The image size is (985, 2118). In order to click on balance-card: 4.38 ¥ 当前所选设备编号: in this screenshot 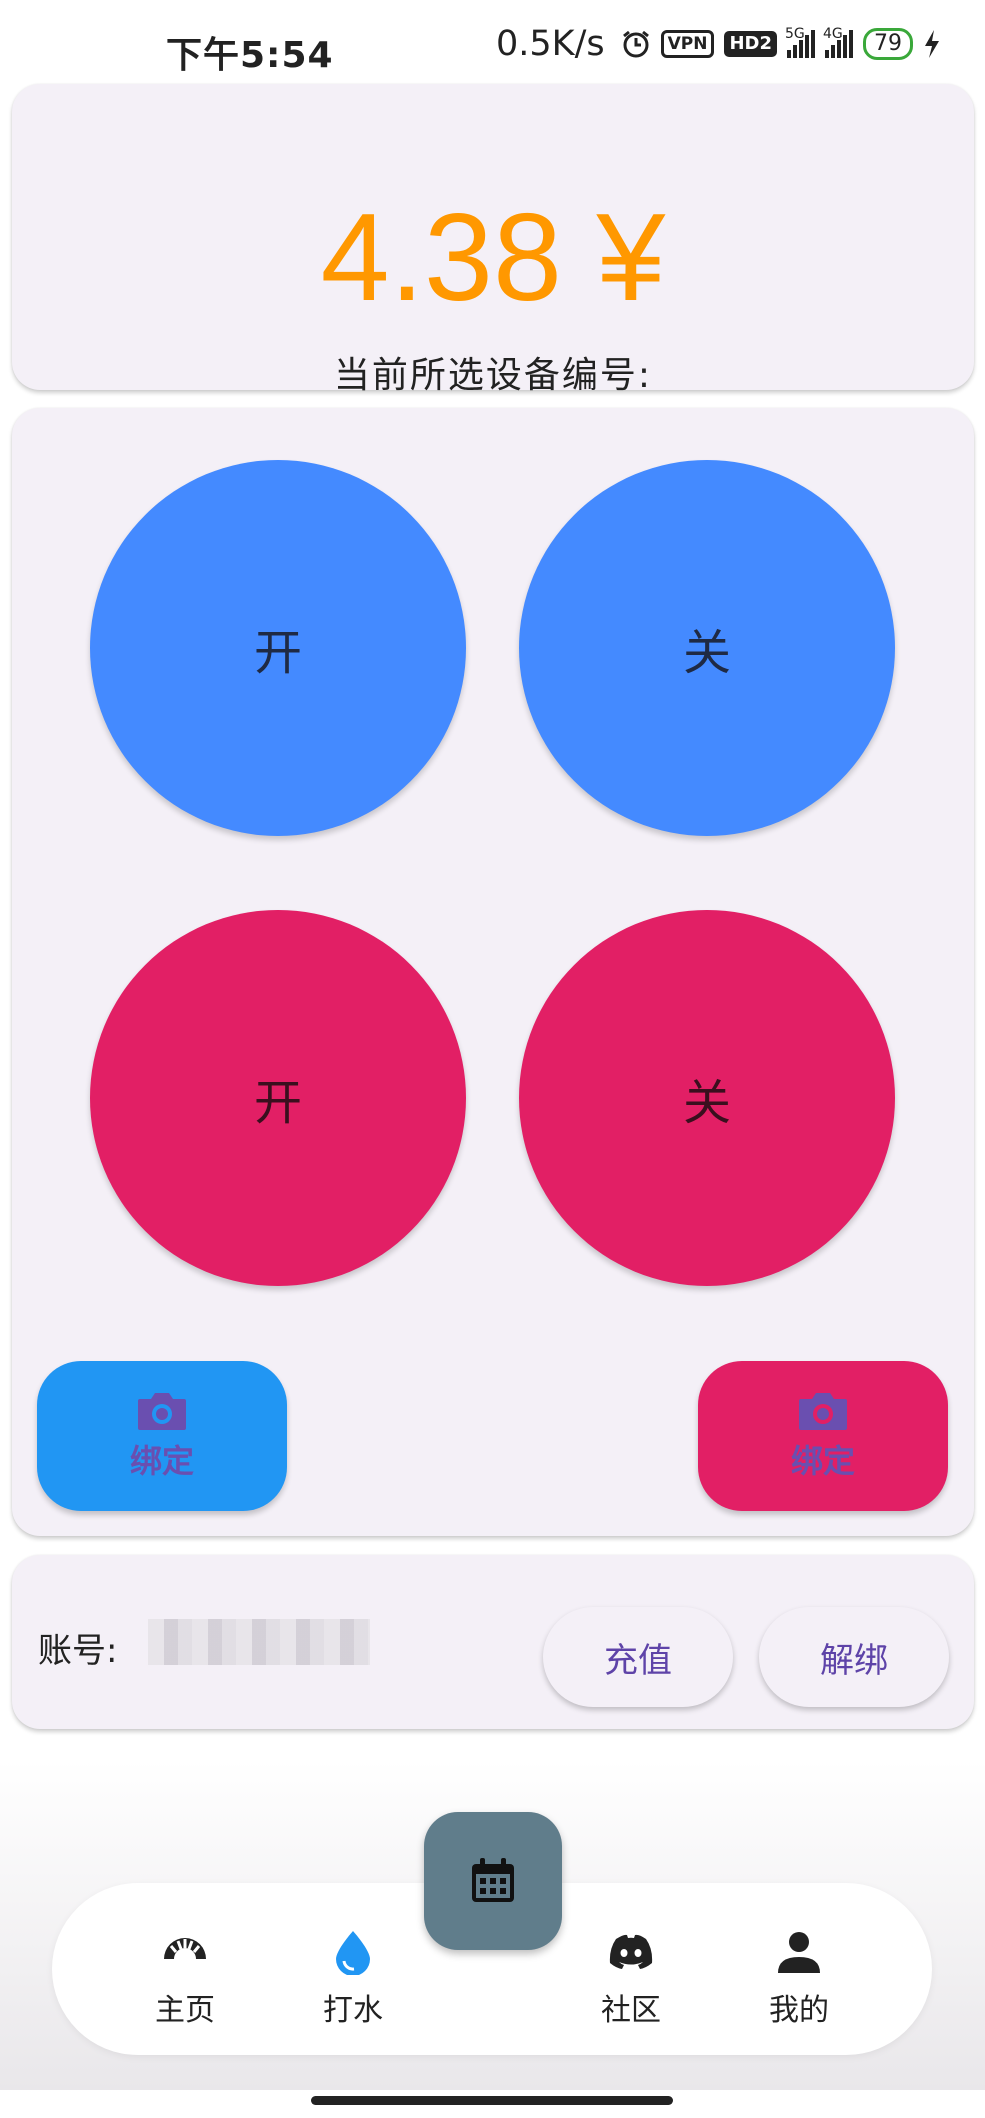, I will do `click(493, 240)`.